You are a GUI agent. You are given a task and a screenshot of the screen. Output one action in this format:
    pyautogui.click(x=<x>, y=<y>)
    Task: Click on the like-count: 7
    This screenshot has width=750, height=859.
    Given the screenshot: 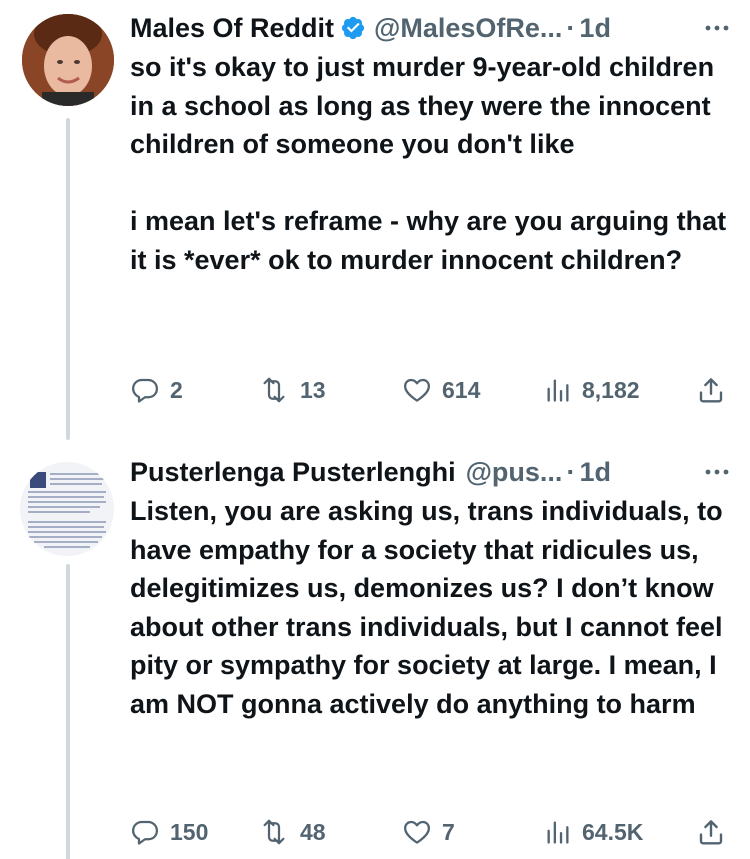 What is the action you would take?
    pyautogui.click(x=448, y=831)
    